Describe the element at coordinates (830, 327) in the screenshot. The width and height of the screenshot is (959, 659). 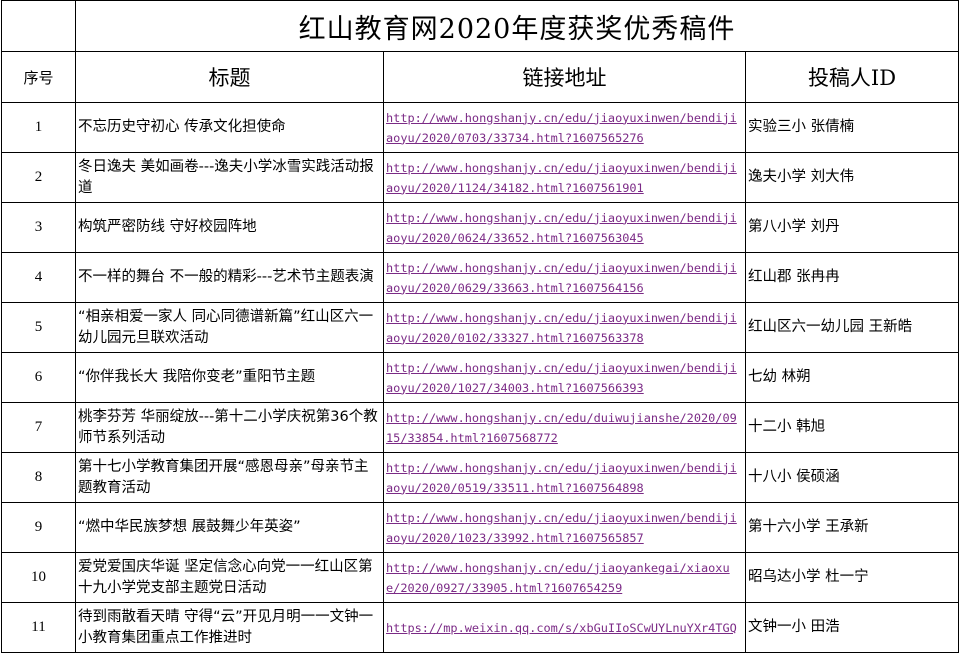
I see `author-text: 红山区六一幼儿园 王新皓` at that location.